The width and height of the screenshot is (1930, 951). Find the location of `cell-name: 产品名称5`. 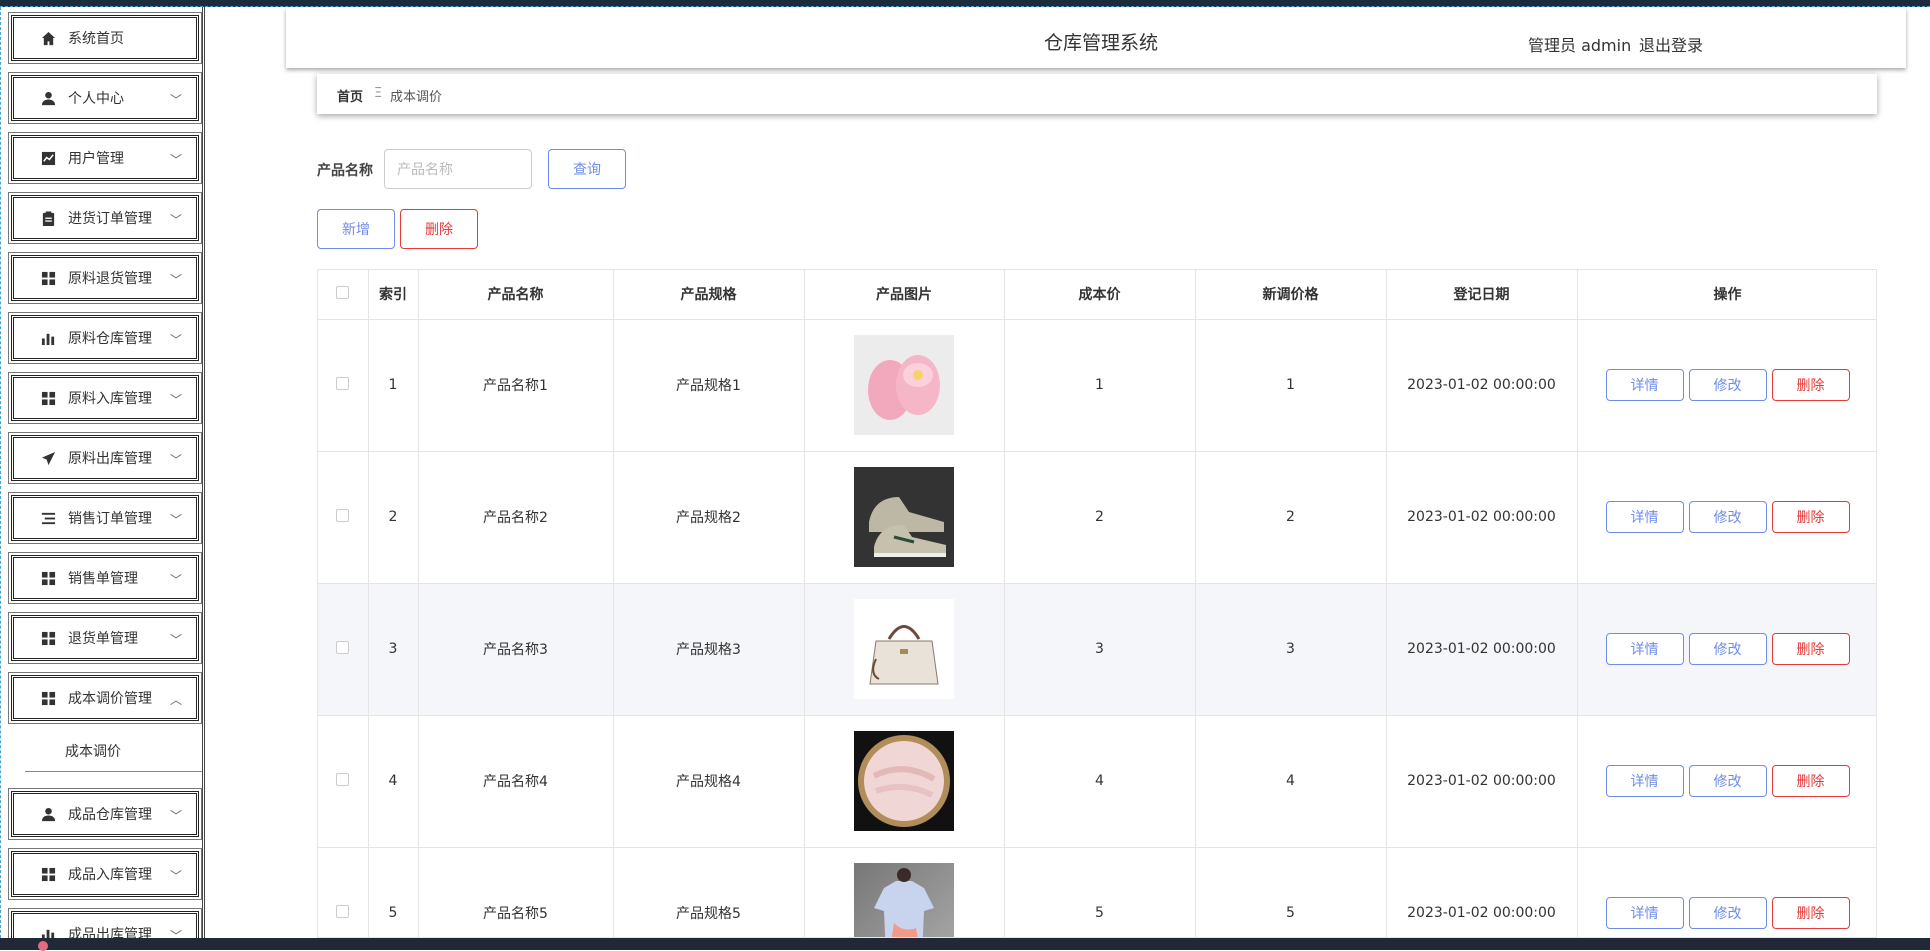

cell-name: 产品名称5 is located at coordinates (516, 892).